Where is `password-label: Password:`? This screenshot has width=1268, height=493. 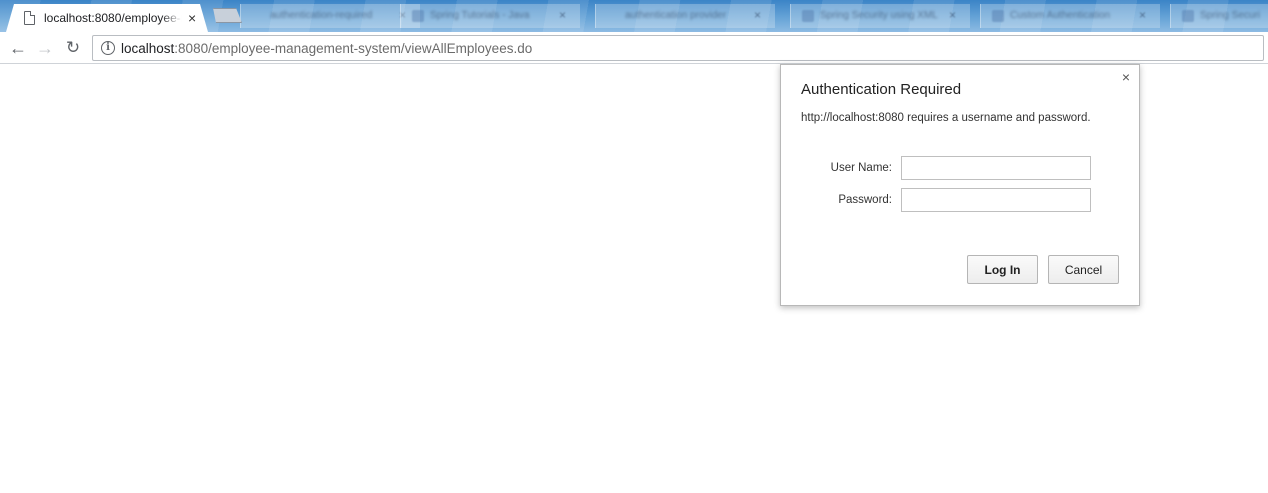 password-label: Password: is located at coordinates (865, 200).